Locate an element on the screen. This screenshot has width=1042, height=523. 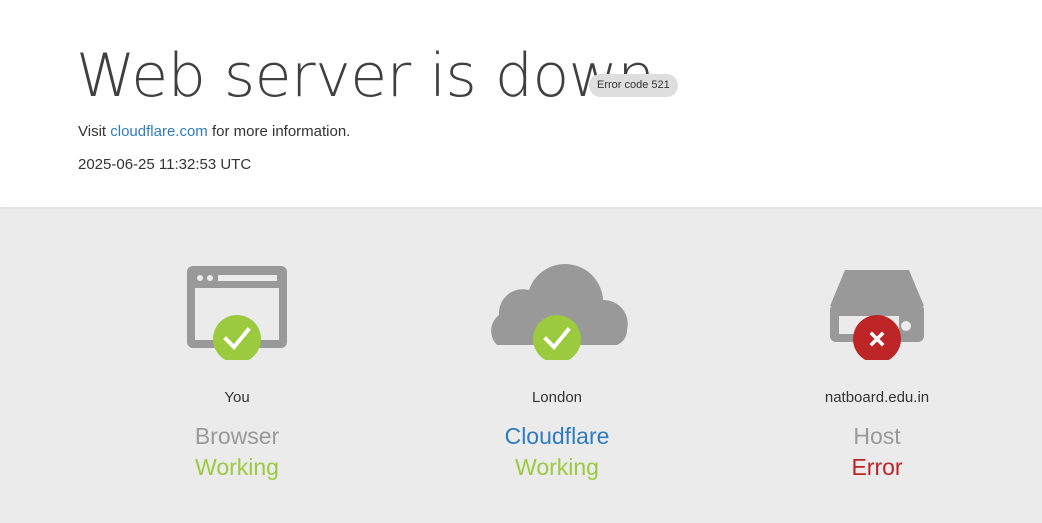
status-column-cloudflare: London Cloudflare Working is located at coordinates (557, 380).